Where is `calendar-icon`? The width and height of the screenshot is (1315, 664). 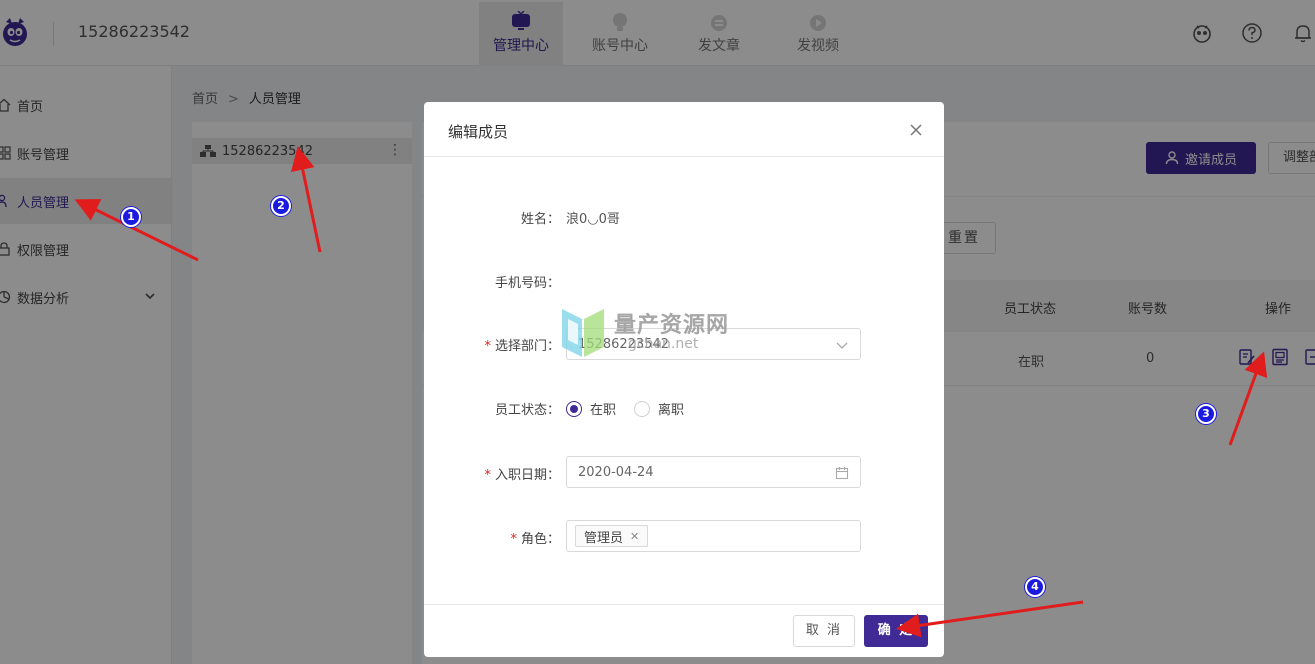 calendar-icon is located at coordinates (842, 473).